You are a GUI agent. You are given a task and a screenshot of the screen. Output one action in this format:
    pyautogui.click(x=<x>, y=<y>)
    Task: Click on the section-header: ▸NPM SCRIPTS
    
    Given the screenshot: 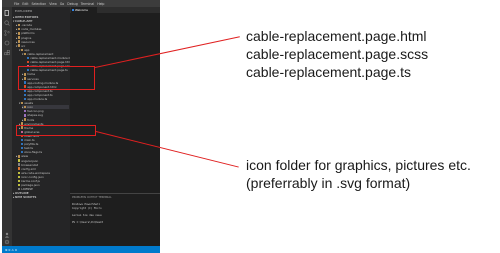 What is the action you would take?
    pyautogui.click(x=41, y=197)
    